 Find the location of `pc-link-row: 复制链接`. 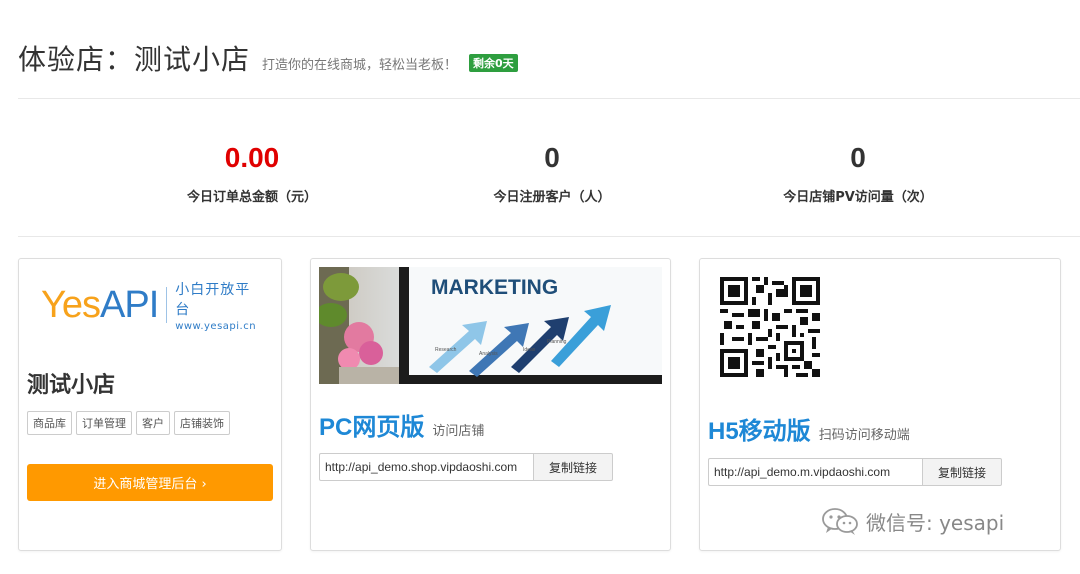

pc-link-row: 复制链接 is located at coordinates (466, 467).